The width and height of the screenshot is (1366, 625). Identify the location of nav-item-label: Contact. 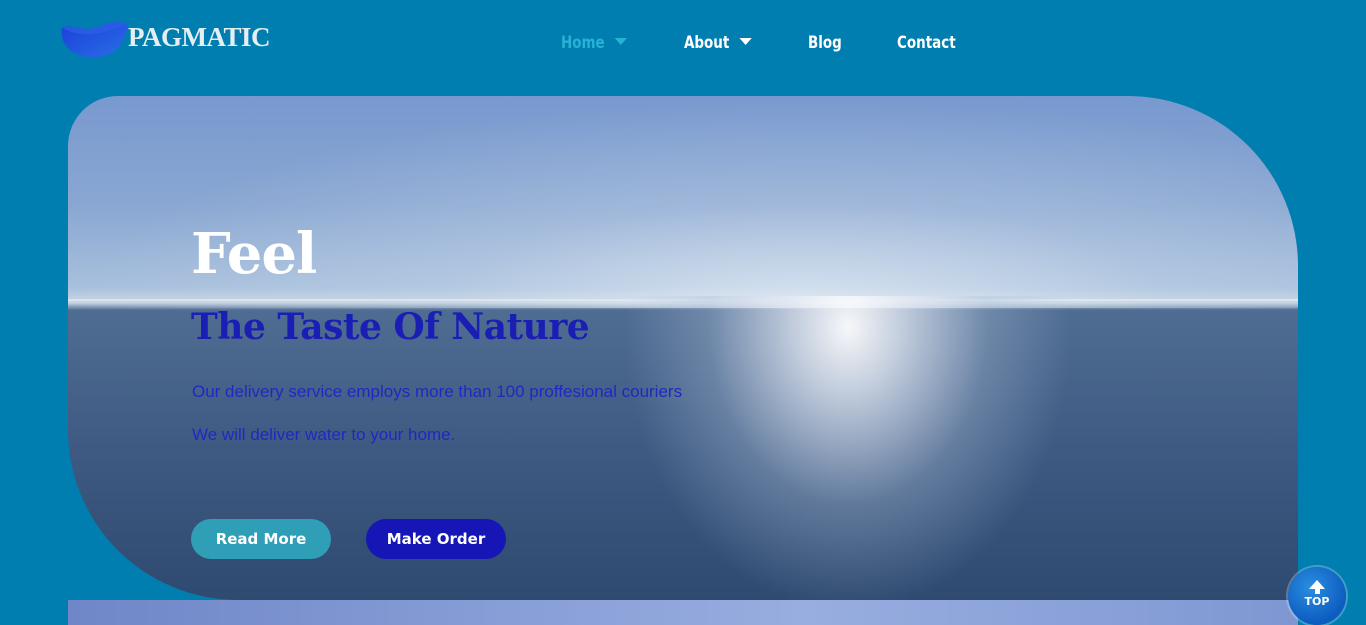
(926, 43).